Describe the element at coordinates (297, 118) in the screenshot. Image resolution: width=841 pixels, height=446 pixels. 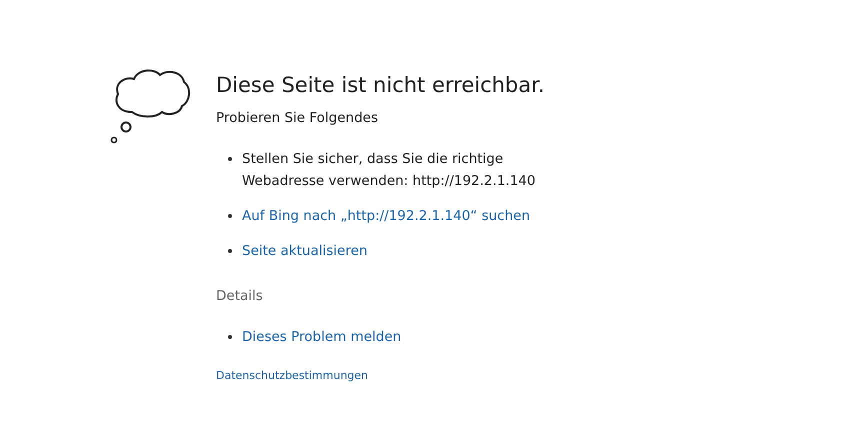
I see `subtitle: Probieren Sie Folgendes` at that location.